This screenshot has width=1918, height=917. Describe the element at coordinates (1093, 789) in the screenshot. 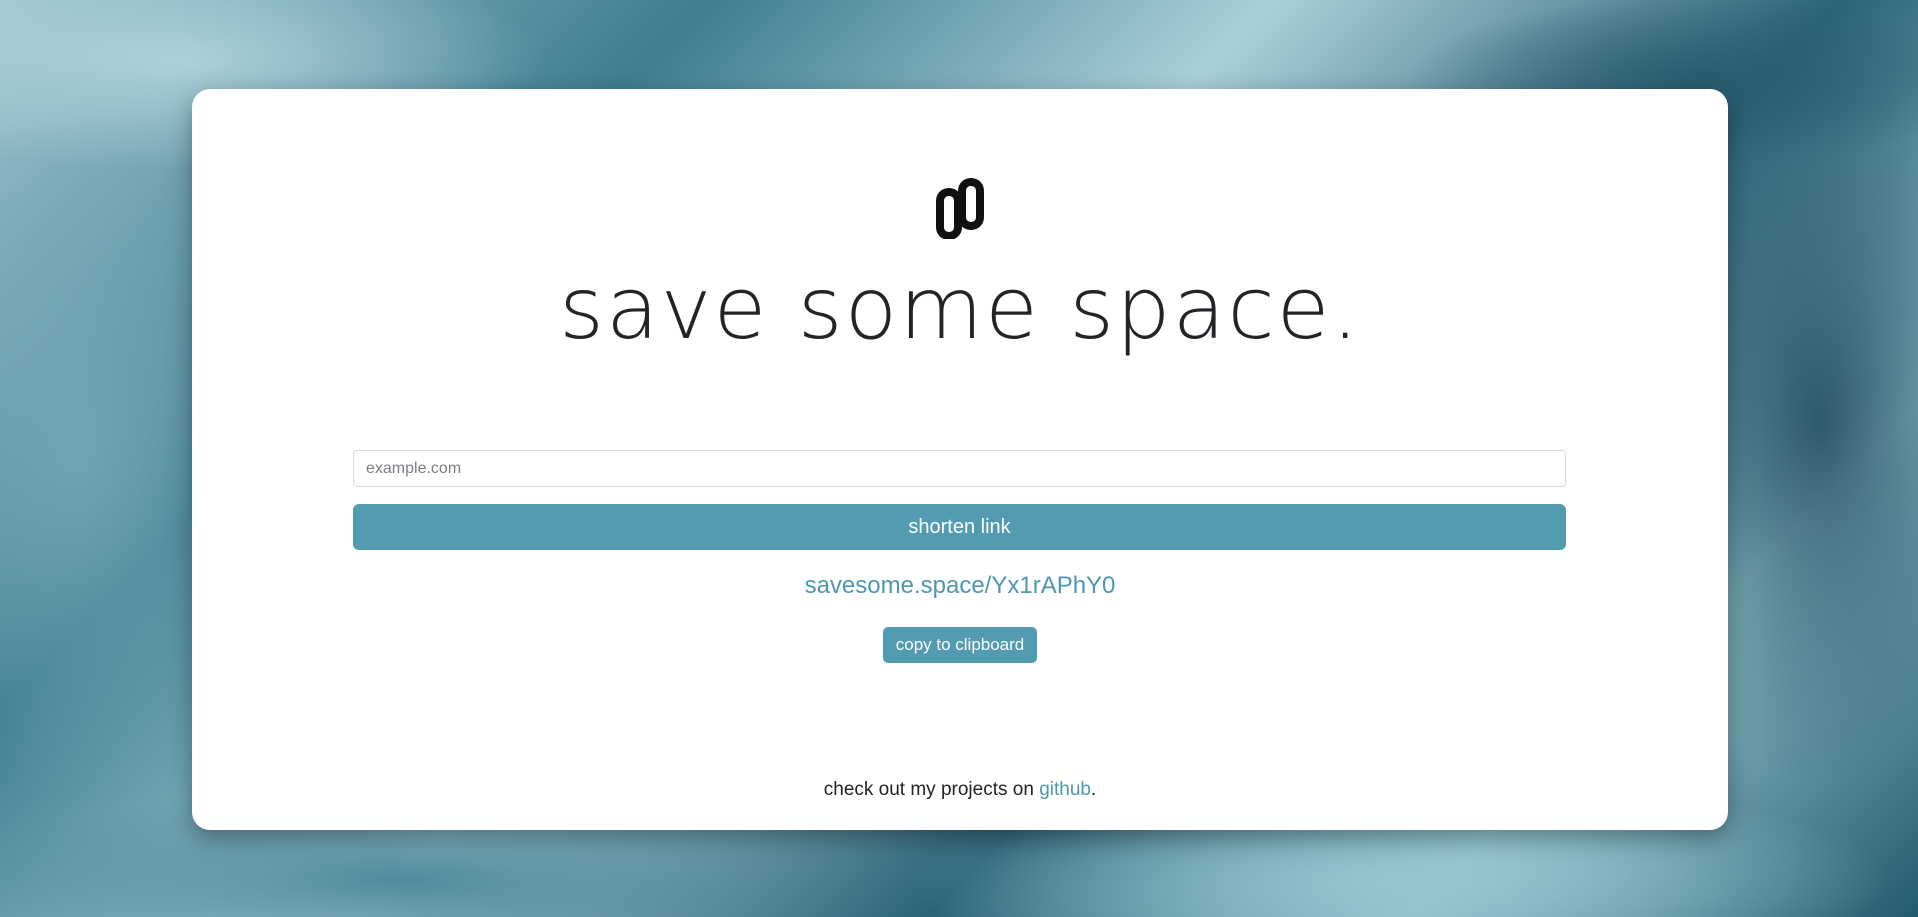

I see `footer-suffix: .` at that location.